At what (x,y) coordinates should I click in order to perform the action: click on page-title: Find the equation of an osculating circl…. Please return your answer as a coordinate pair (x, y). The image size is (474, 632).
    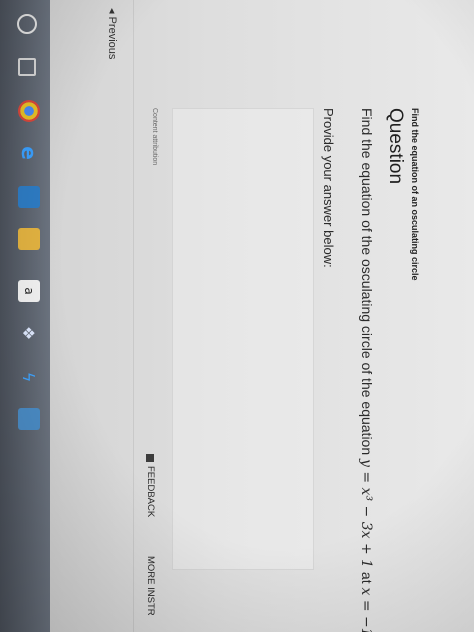
    Looking at the image, I should click on (415, 194).